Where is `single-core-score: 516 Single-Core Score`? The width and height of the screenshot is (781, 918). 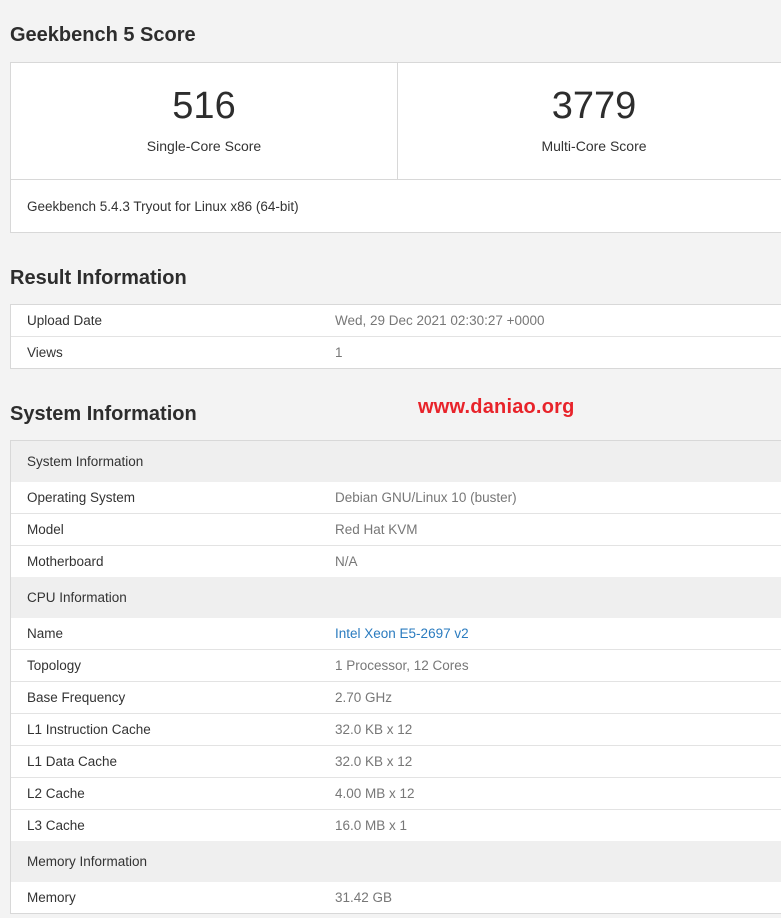
single-core-score: 516 Single-Core Score is located at coordinates (204, 121).